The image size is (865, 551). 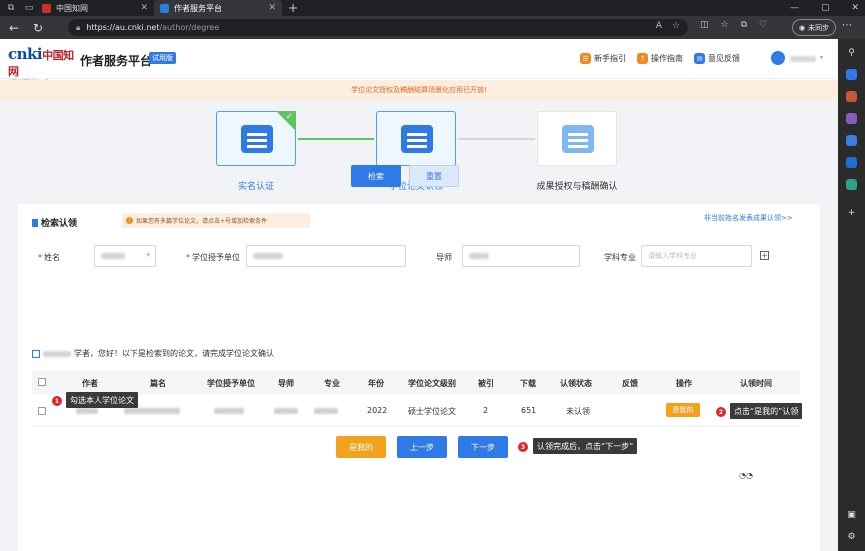 I want to click on user-avatar, so click(x=778, y=58).